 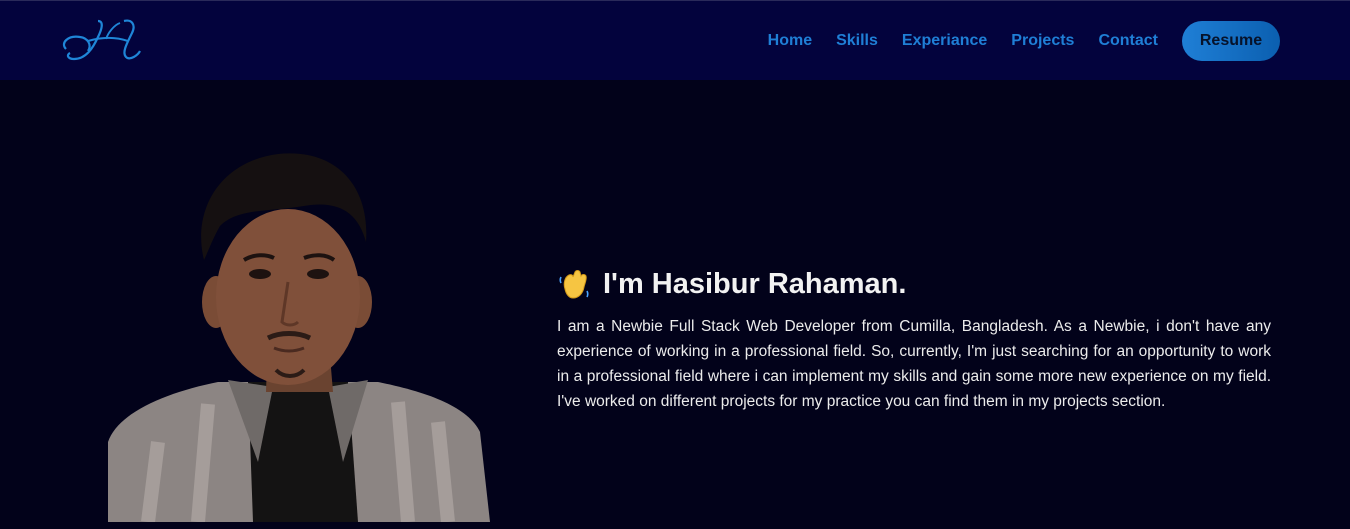 I want to click on nav-link-skills: Skills, so click(x=857, y=41).